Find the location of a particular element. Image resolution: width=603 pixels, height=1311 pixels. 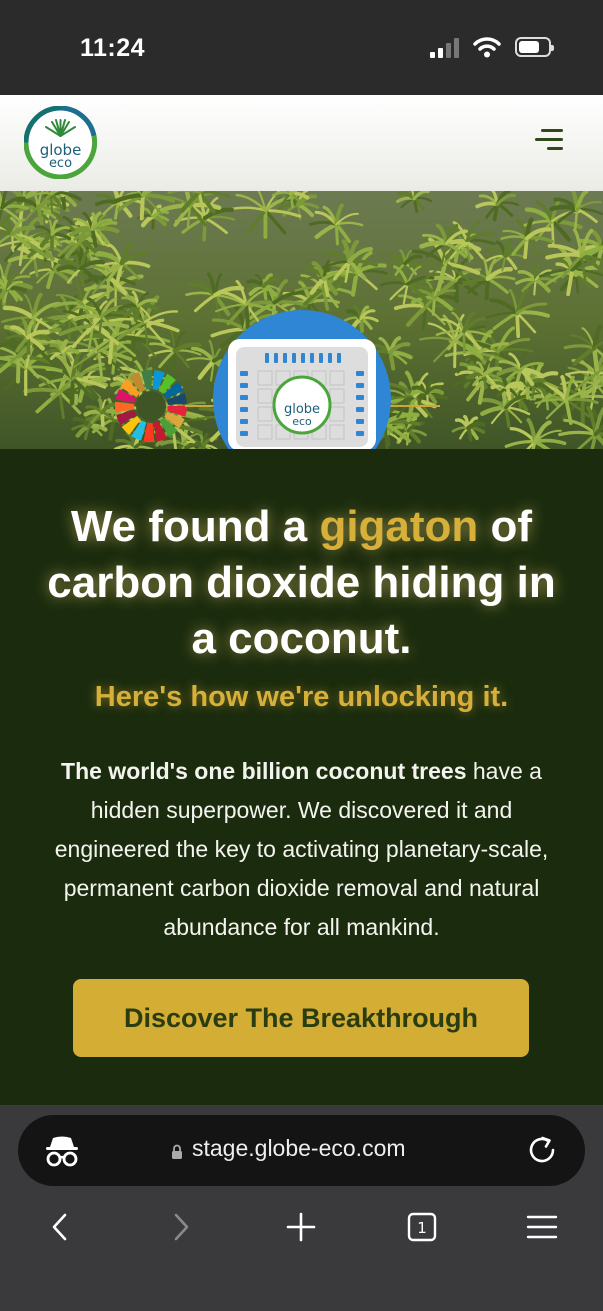

headline-part1: We found a is located at coordinates (195, 526).